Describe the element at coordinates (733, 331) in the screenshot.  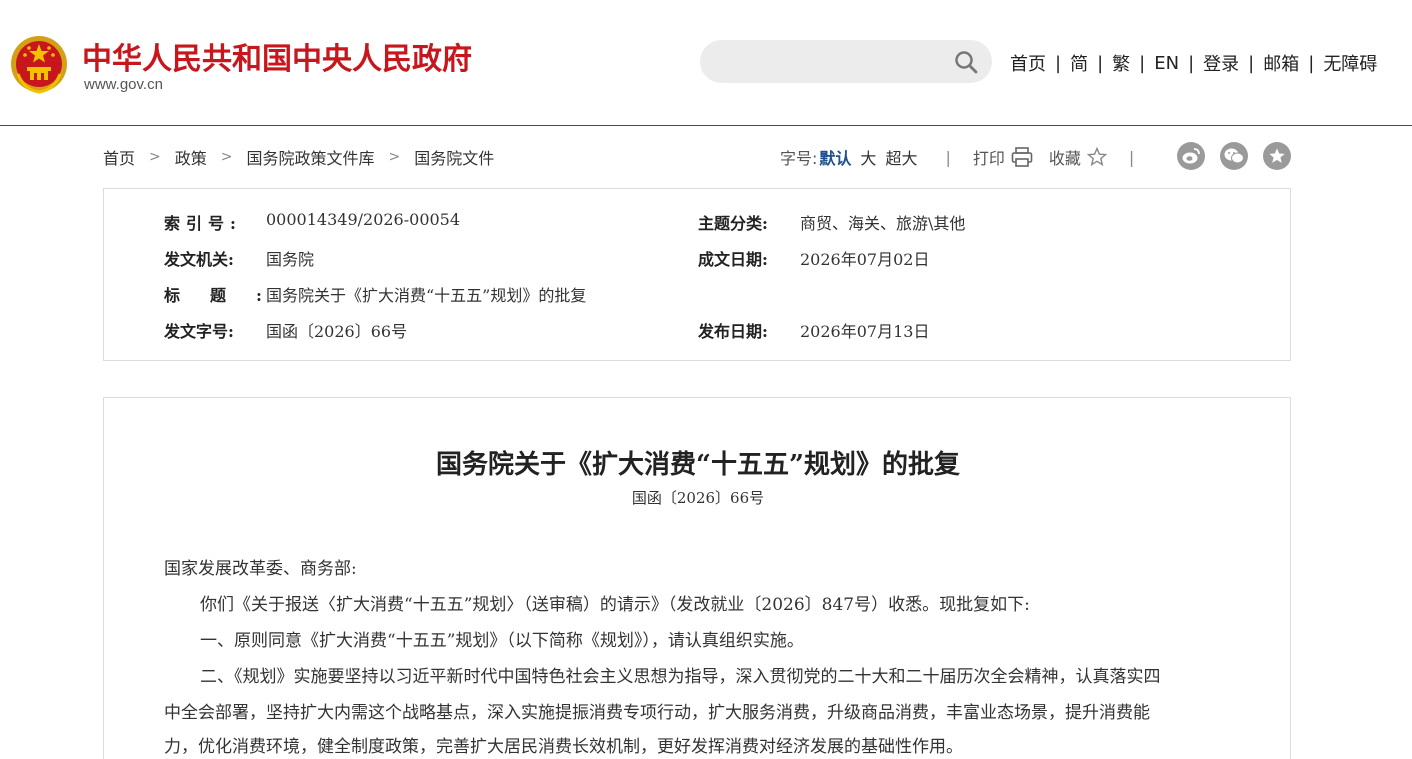
I see `info-publish-date-label: 发布日期:` at that location.